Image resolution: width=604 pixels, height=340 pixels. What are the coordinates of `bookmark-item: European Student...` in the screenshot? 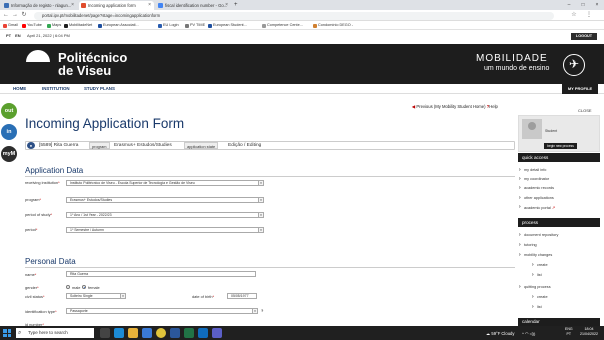 It's located at (227, 25).